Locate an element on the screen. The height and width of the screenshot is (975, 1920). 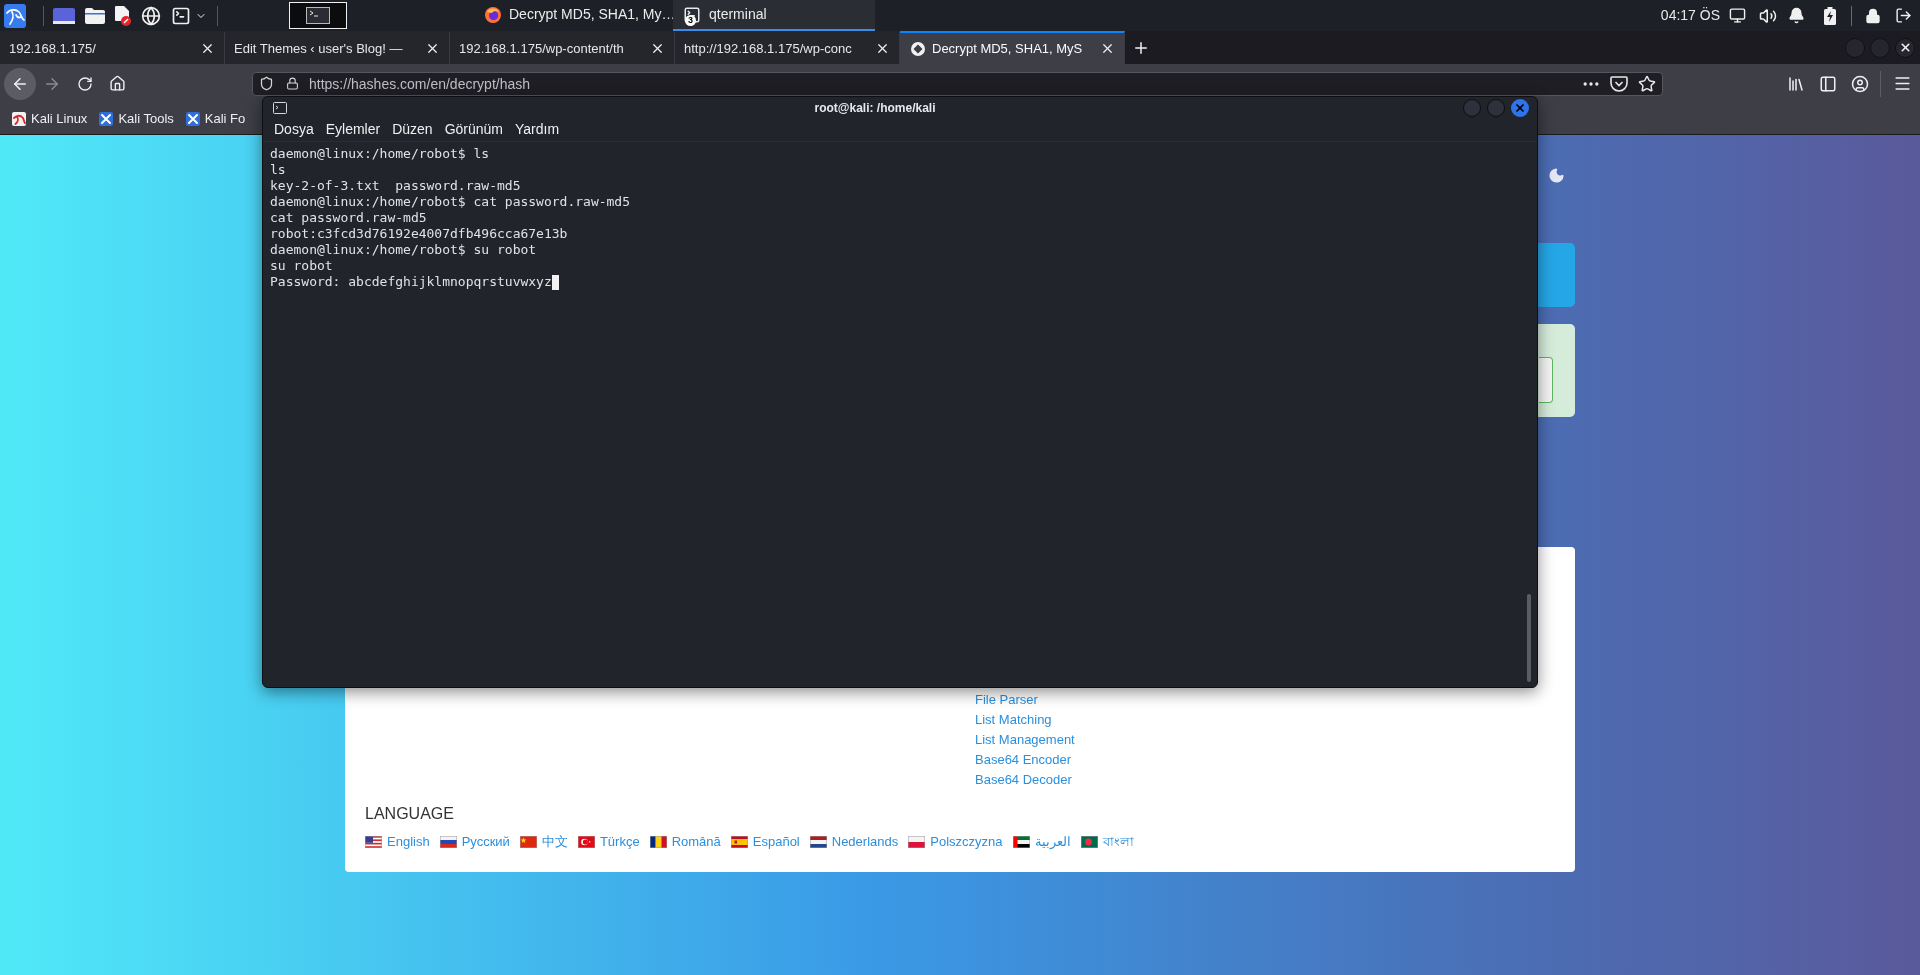
clock-label: 04:17 ÖS is located at coordinates (1690, 15).